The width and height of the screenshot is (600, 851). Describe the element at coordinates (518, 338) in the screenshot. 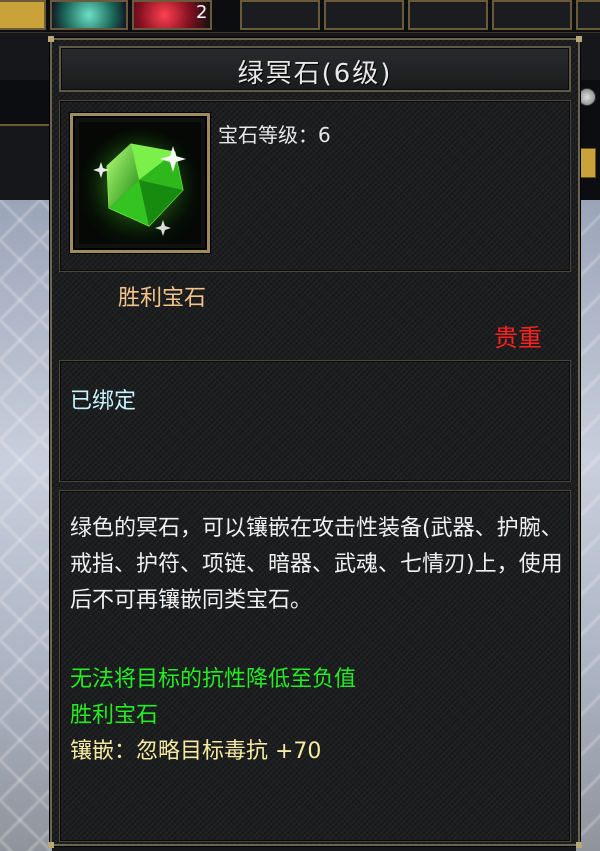

I see `rarity-label: 贵重` at that location.